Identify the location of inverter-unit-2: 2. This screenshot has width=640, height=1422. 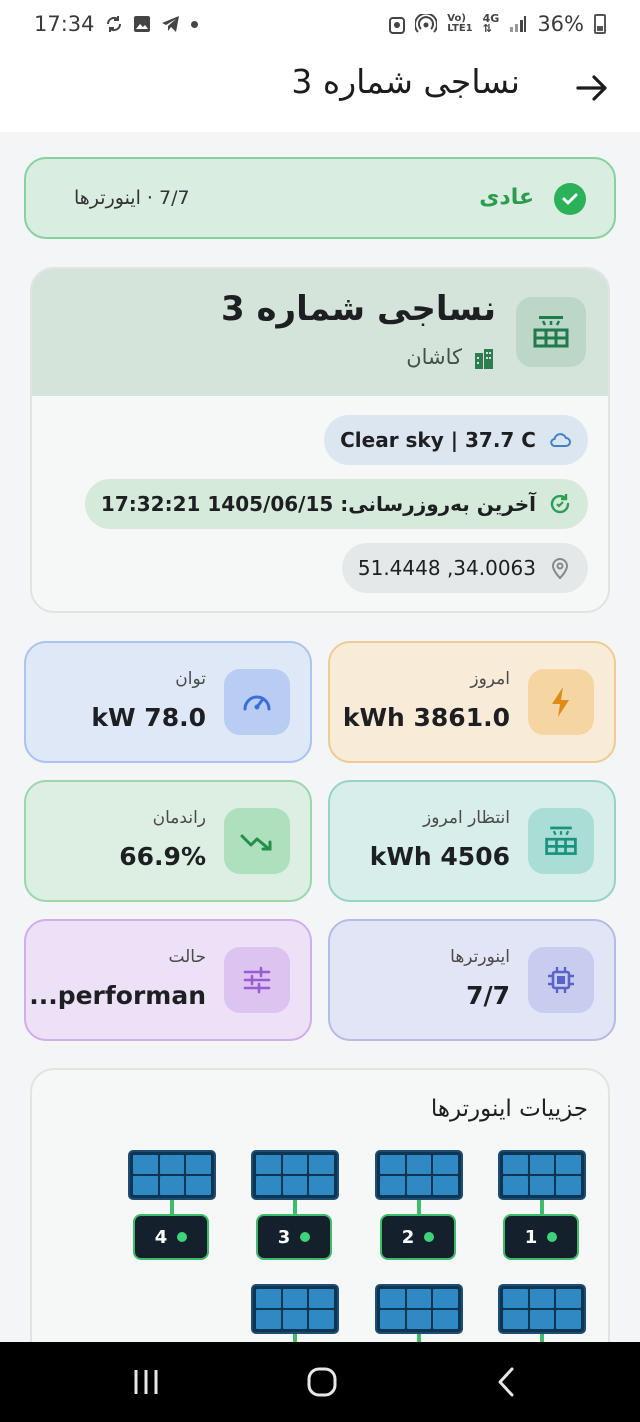
(419, 1206).